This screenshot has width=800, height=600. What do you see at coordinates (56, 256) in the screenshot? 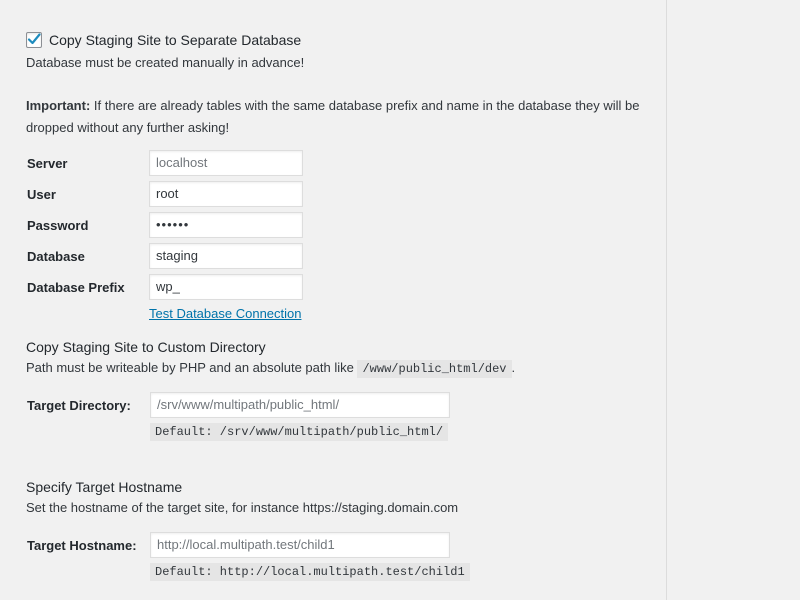
I see `database-label: Database` at bounding box center [56, 256].